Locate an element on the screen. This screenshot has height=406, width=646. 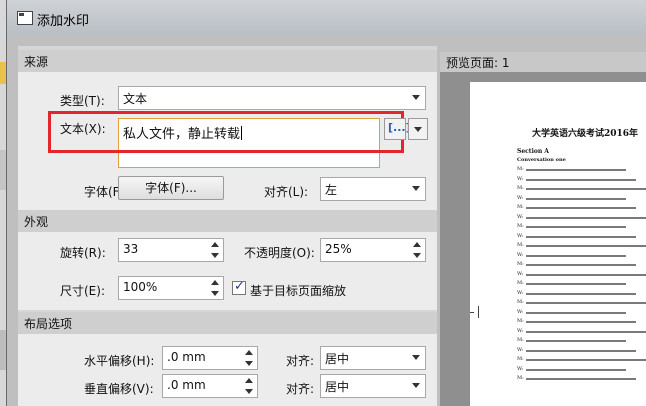
opacity-value: 25% is located at coordinates (338, 249).